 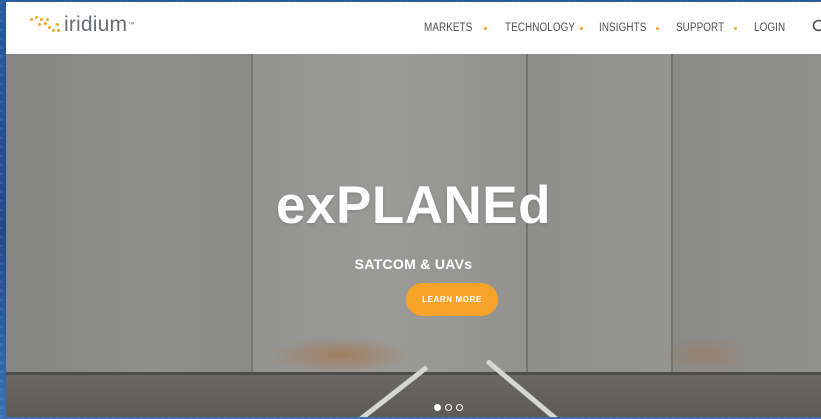 I want to click on hero-title: exPLANEd, so click(x=413, y=205).